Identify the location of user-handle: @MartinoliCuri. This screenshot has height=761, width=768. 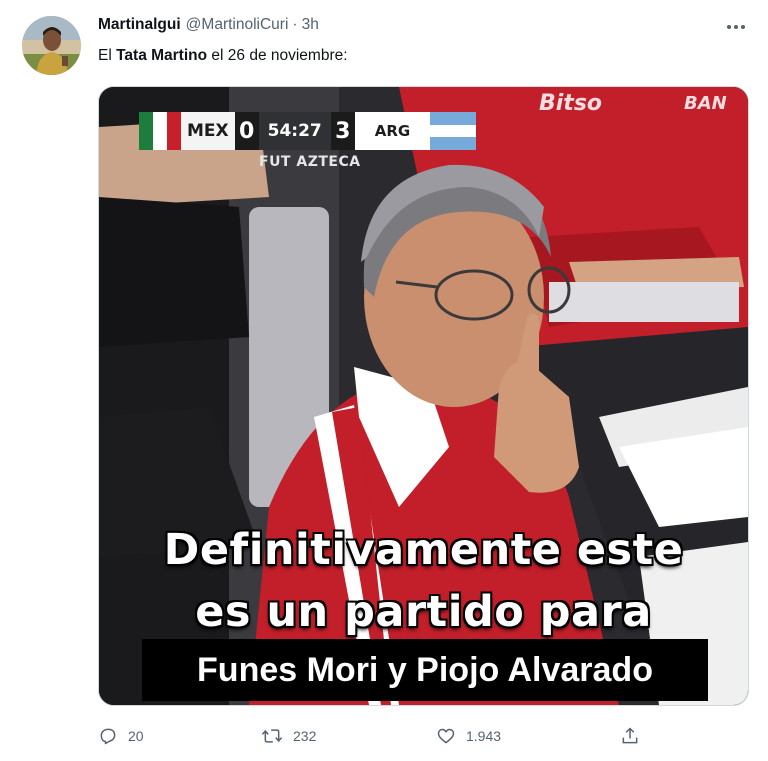
(237, 25).